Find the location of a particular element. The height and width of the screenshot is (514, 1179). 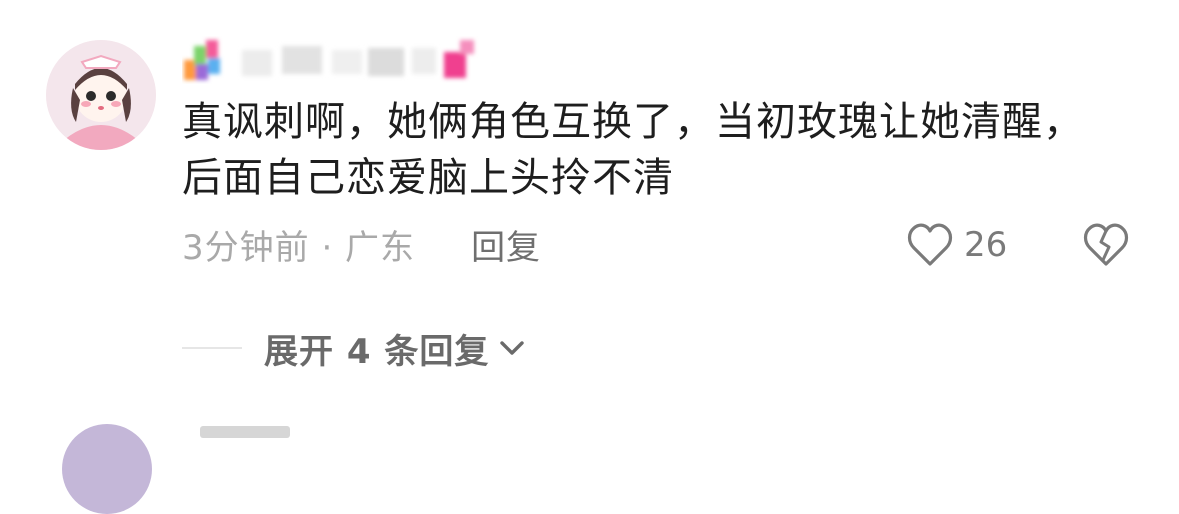

like-count: 26 is located at coordinates (986, 245).